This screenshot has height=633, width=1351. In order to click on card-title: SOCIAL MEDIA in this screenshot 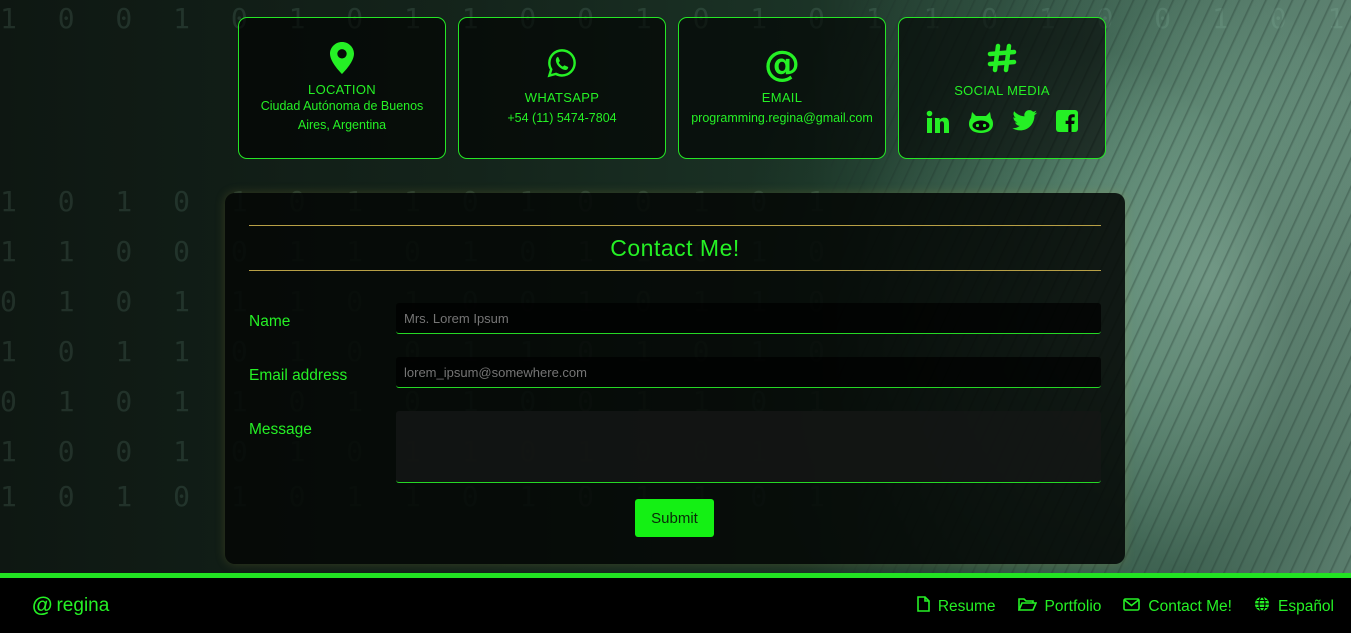, I will do `click(1002, 90)`.